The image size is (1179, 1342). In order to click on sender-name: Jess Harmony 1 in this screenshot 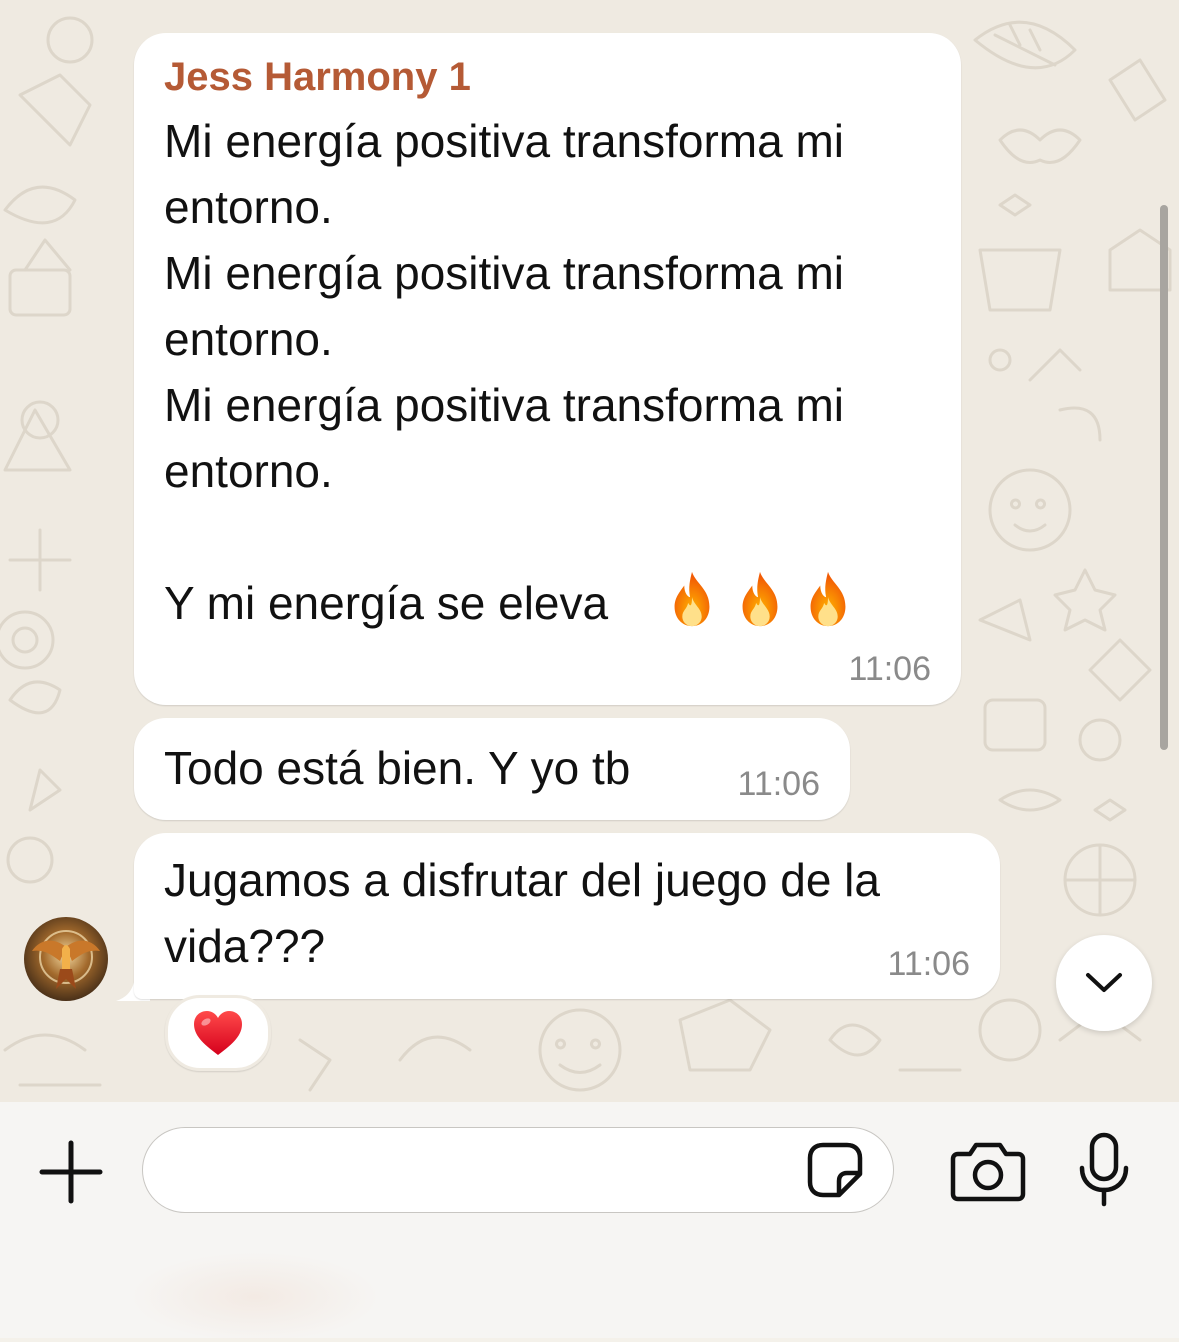, I will do `click(317, 77)`.